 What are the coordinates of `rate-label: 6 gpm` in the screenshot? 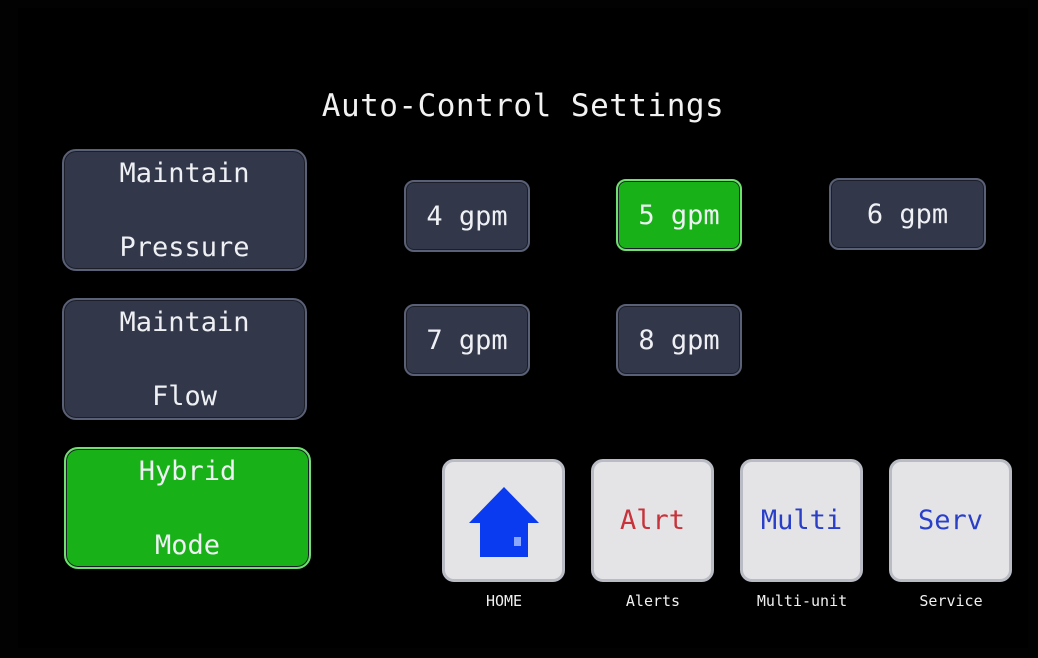 It's located at (907, 214).